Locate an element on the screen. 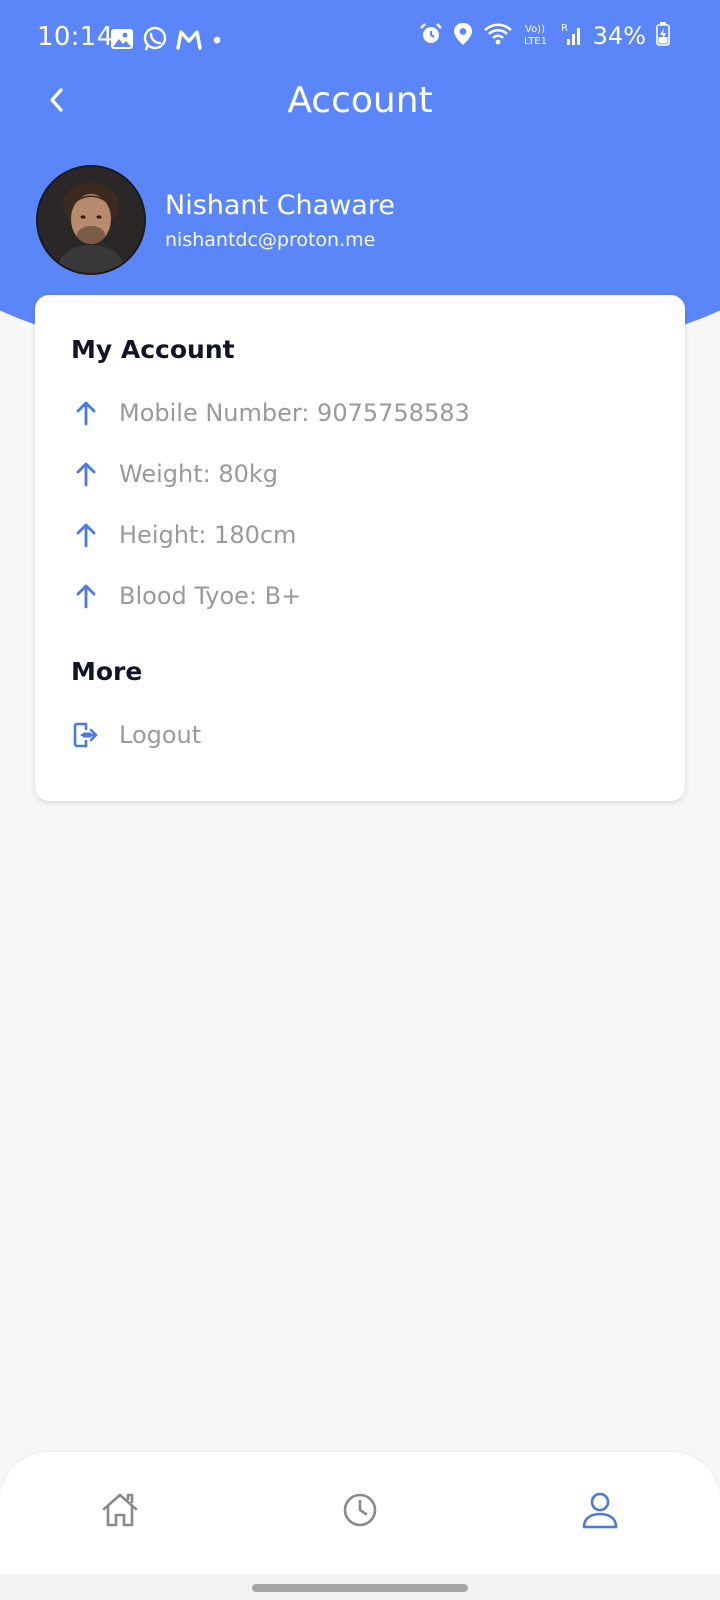 This screenshot has width=720, height=1600. user-icon is located at coordinates (600, 1512).